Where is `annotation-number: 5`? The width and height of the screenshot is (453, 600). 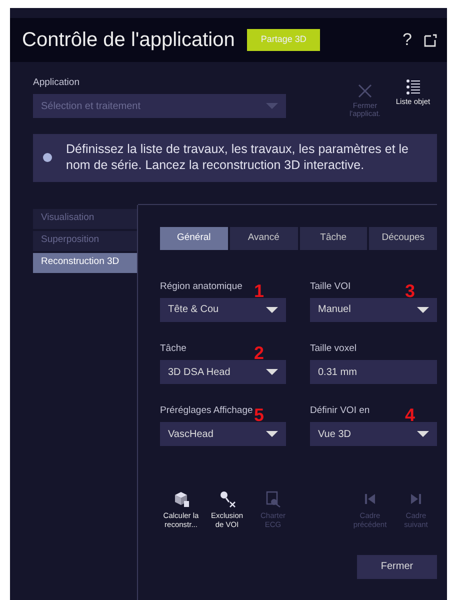 annotation-number: 5 is located at coordinates (259, 415).